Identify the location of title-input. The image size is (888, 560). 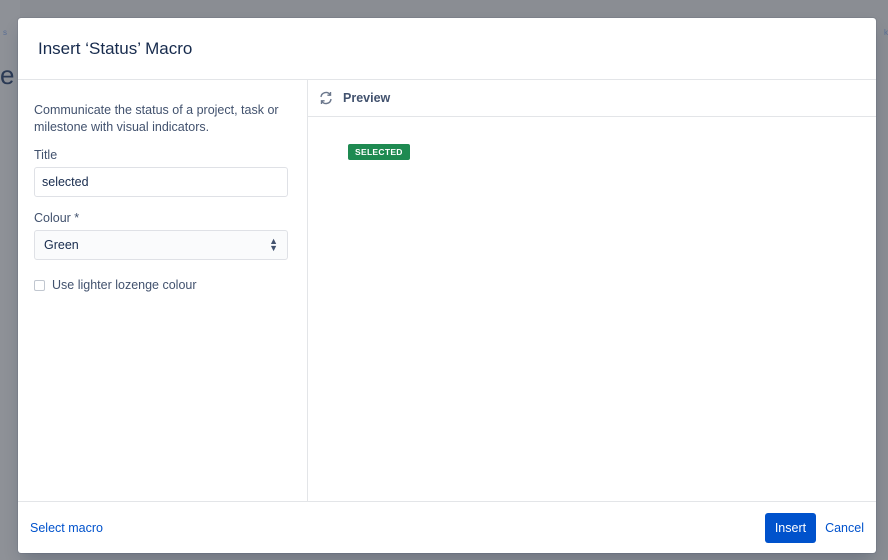
(161, 182).